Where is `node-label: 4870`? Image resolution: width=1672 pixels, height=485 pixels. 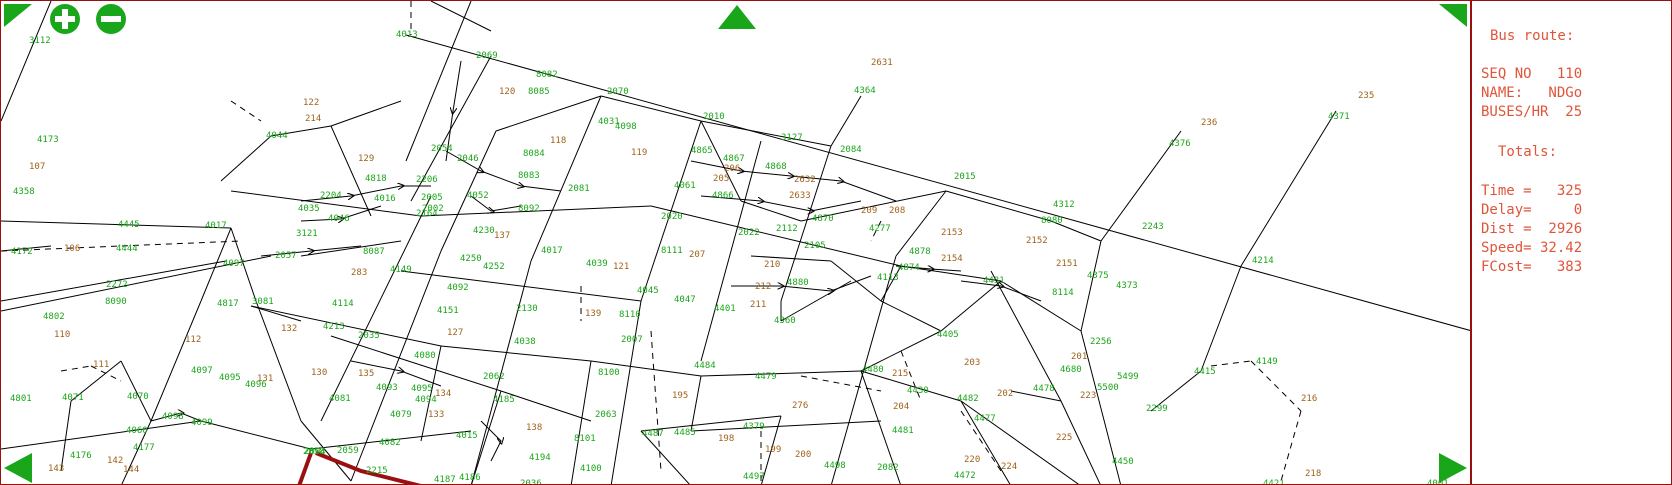 node-label: 4870 is located at coordinates (823, 219).